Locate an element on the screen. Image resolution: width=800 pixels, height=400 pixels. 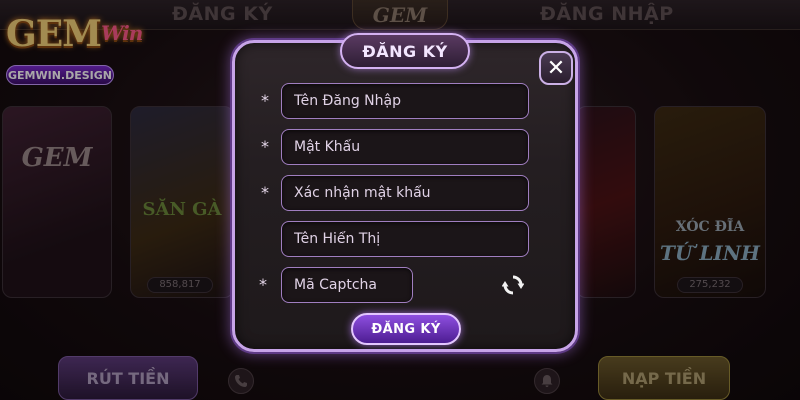
confirm-password-input is located at coordinates (405, 193).